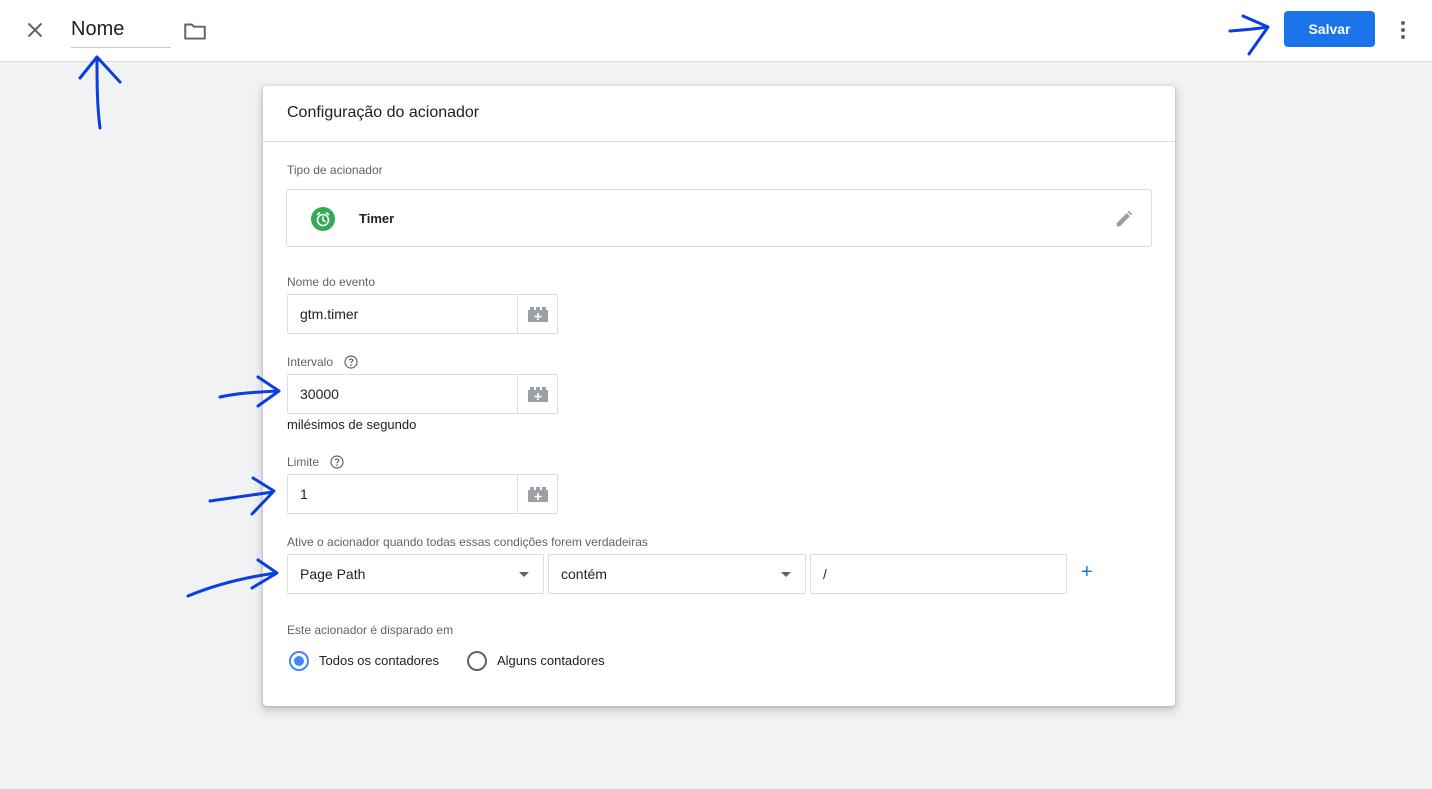 Image resolution: width=1432 pixels, height=789 pixels. Describe the element at coordinates (551, 660) in the screenshot. I see `radio-some-counters-label: Alguns contadores` at that location.